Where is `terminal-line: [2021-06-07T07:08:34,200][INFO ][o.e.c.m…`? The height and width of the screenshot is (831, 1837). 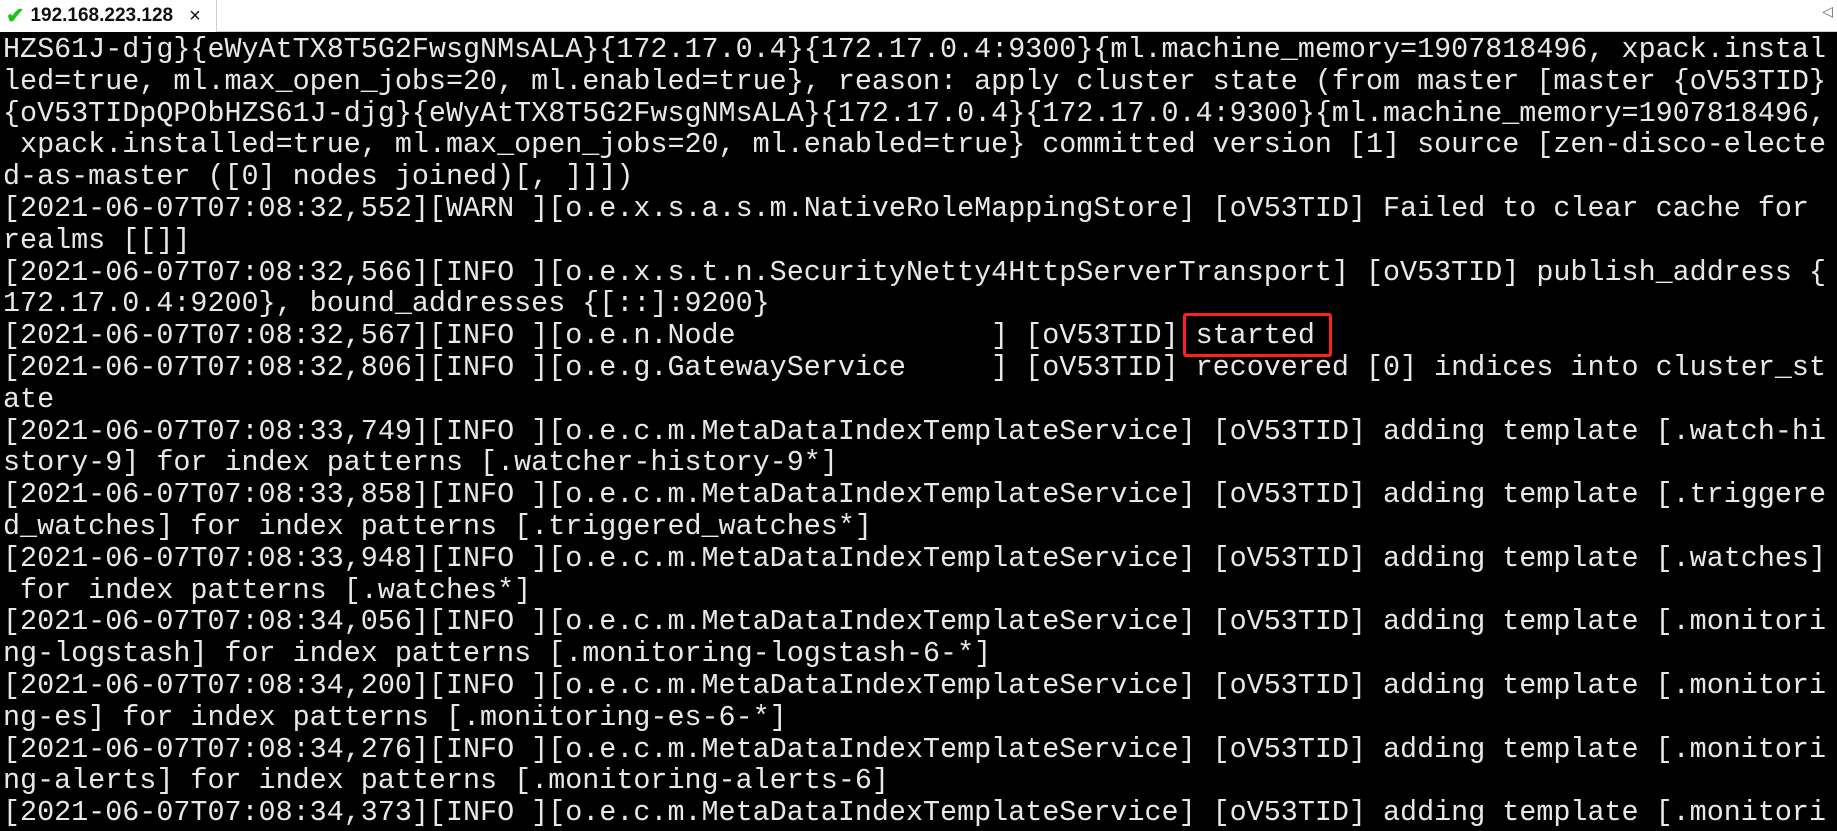
terminal-line: [2021-06-07T07:08:34,200][INFO ][o.e.c.m… is located at coordinates (920, 686).